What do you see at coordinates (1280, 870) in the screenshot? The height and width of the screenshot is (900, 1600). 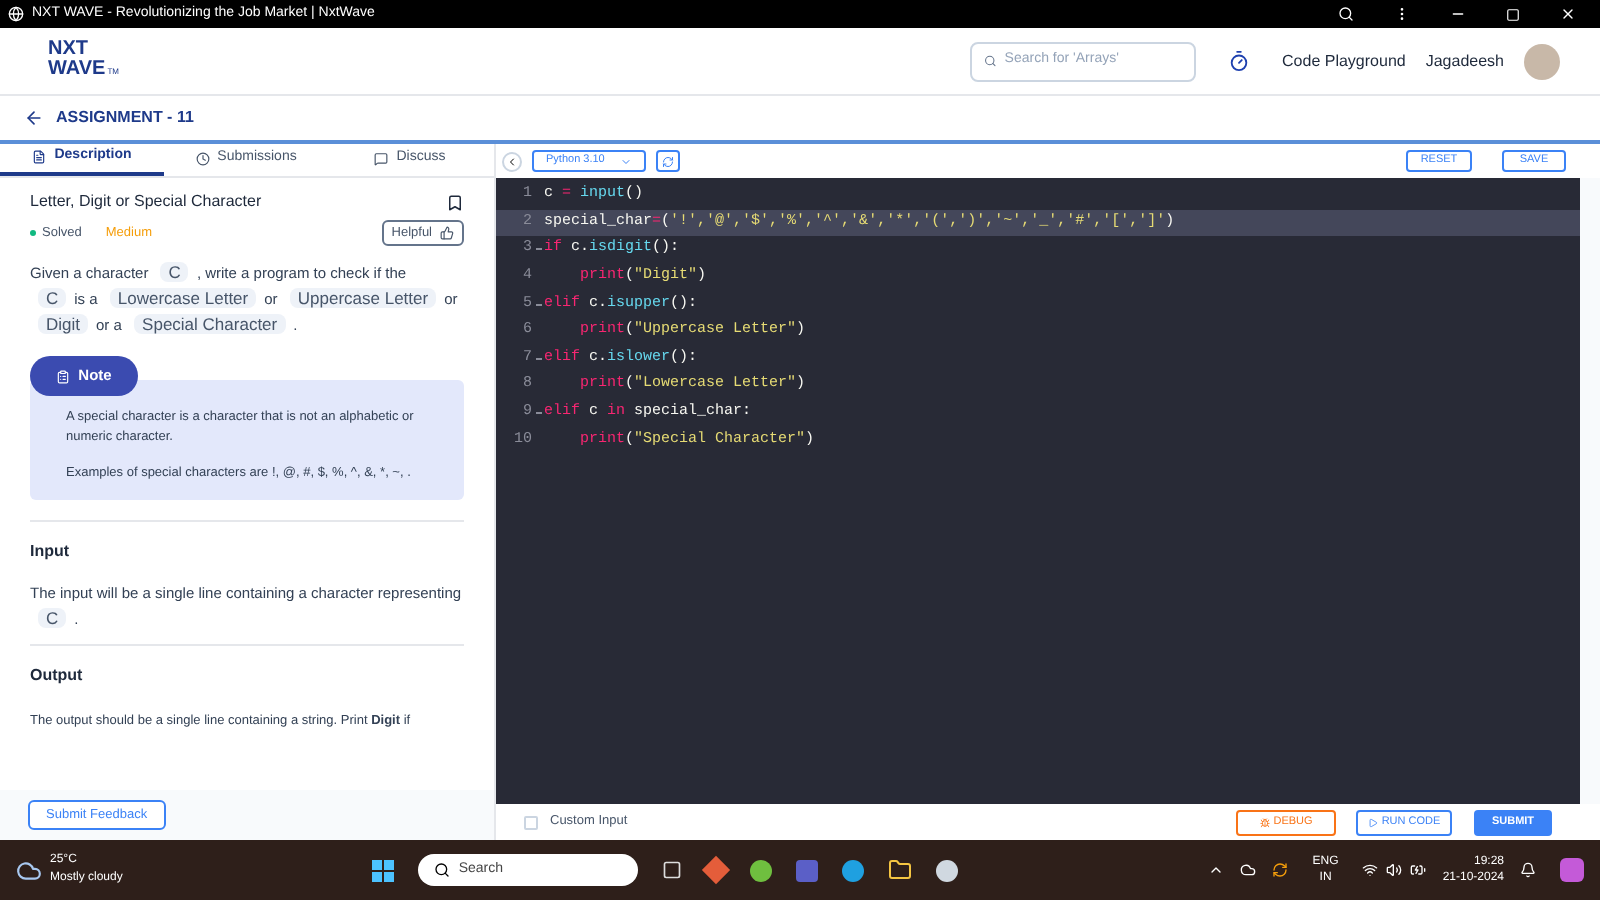 I see `sync-icon` at bounding box center [1280, 870].